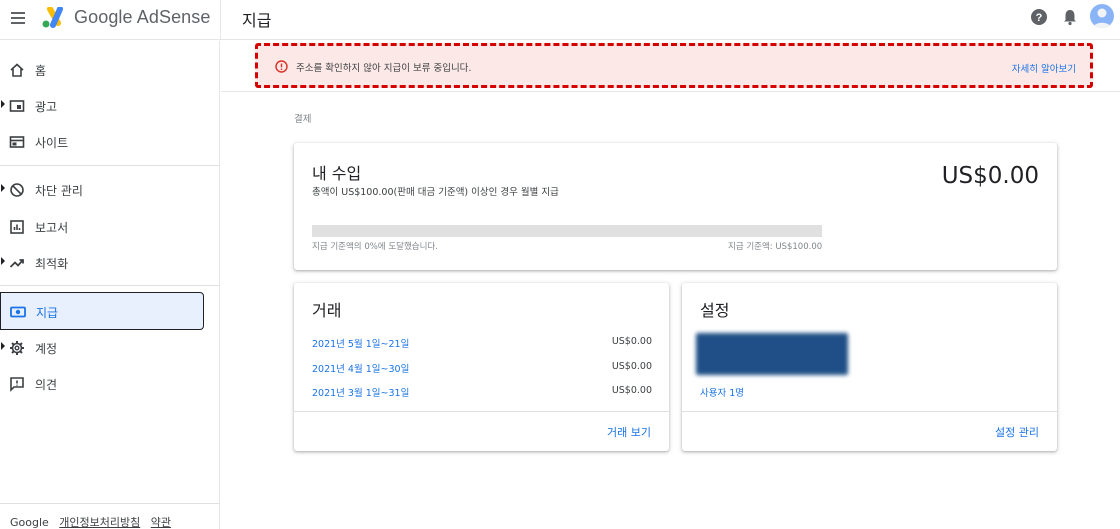  I want to click on sidebar-item-label: 최적화, so click(52, 264).